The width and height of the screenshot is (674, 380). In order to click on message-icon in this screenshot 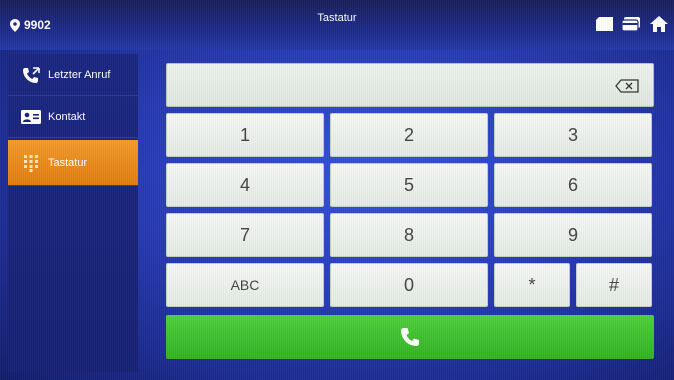, I will do `click(605, 24)`.